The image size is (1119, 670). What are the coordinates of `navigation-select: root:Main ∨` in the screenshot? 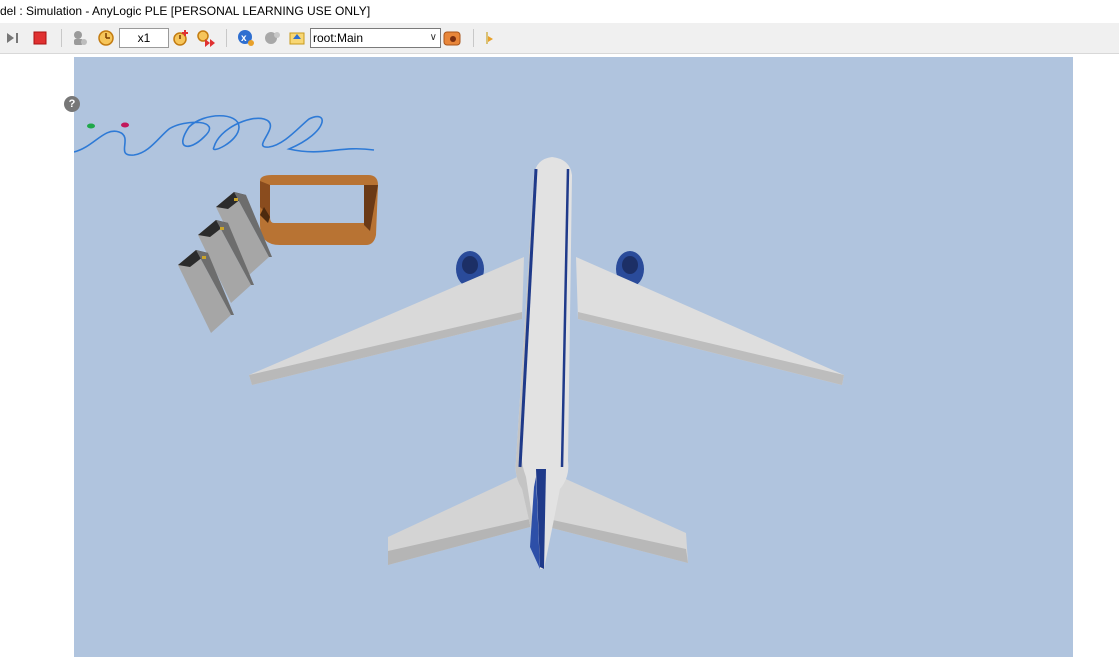 It's located at (375, 38).